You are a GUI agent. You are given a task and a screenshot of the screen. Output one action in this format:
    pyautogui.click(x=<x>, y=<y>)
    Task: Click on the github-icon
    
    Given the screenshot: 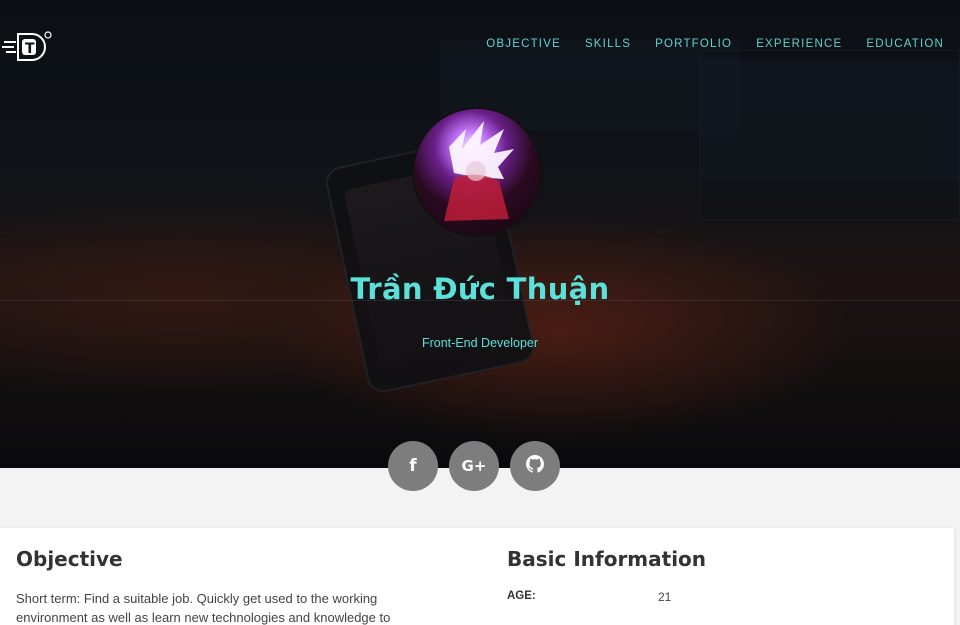 What is the action you would take?
    pyautogui.click(x=535, y=466)
    